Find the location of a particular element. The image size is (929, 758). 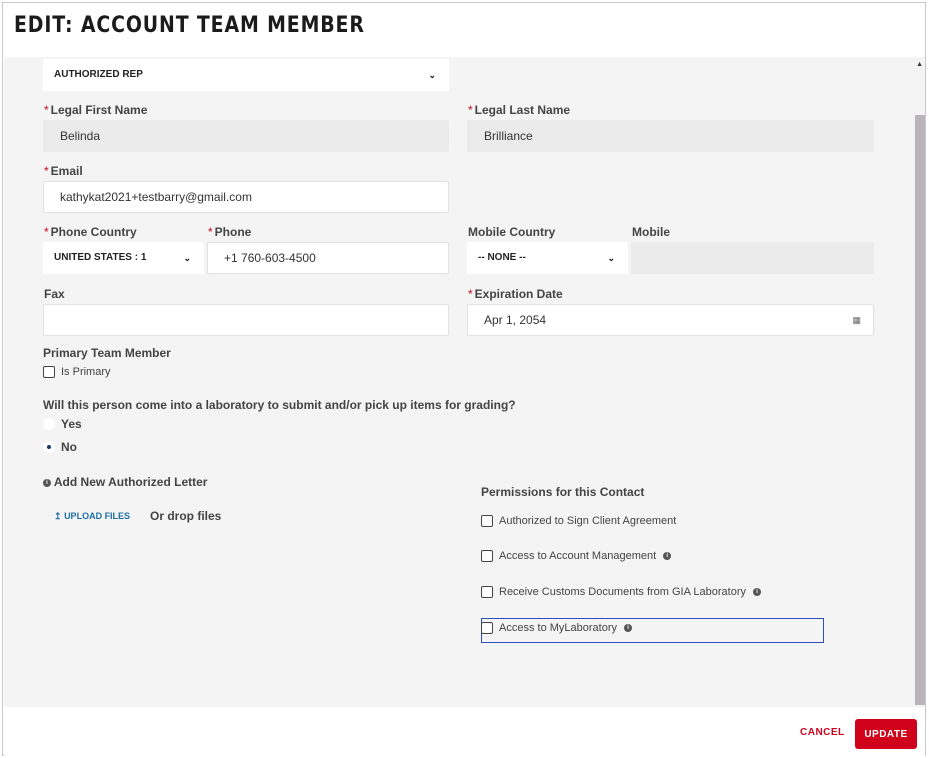

mobile-country-select: -- NONE -- ⌄ is located at coordinates (547, 258).